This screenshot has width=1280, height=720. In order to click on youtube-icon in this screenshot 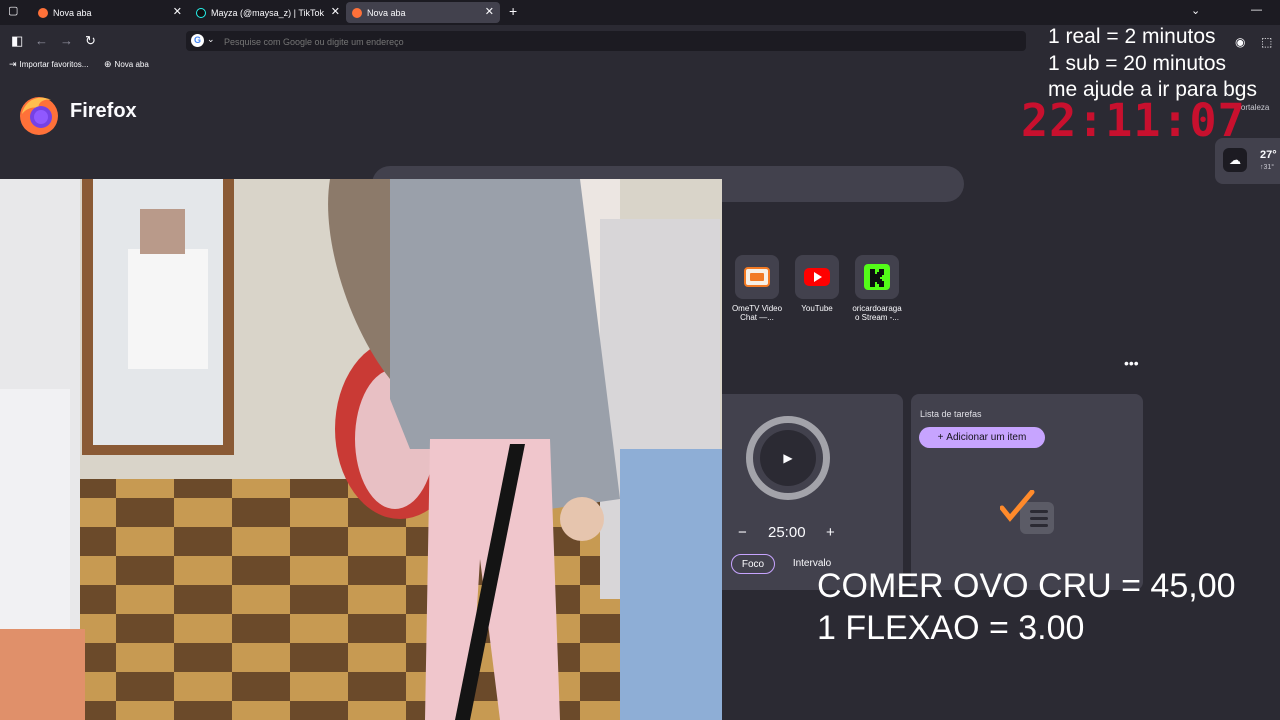, I will do `click(817, 277)`.